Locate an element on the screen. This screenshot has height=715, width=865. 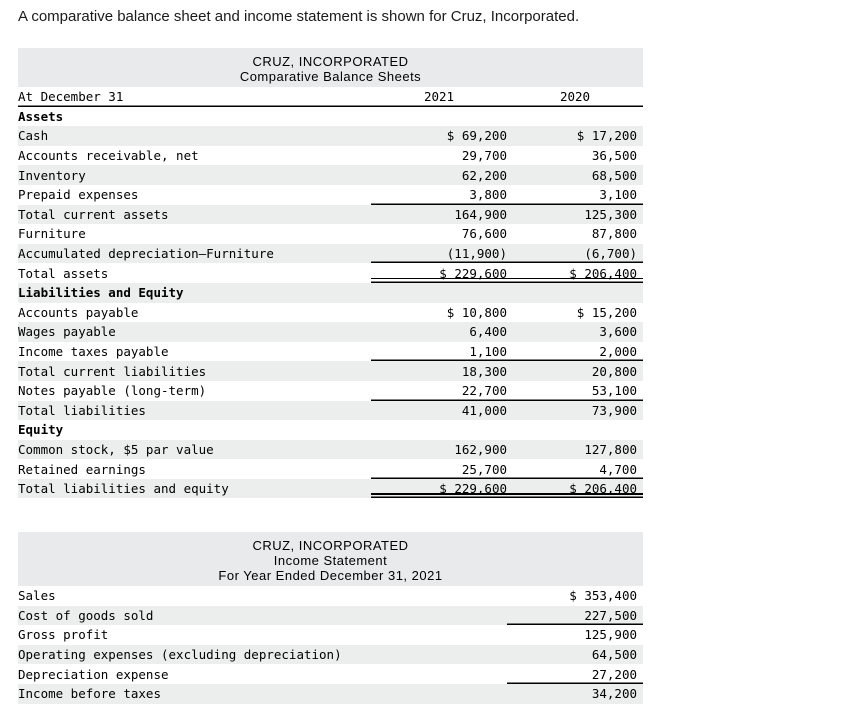
amount-value: 87,800 is located at coordinates (614, 234).